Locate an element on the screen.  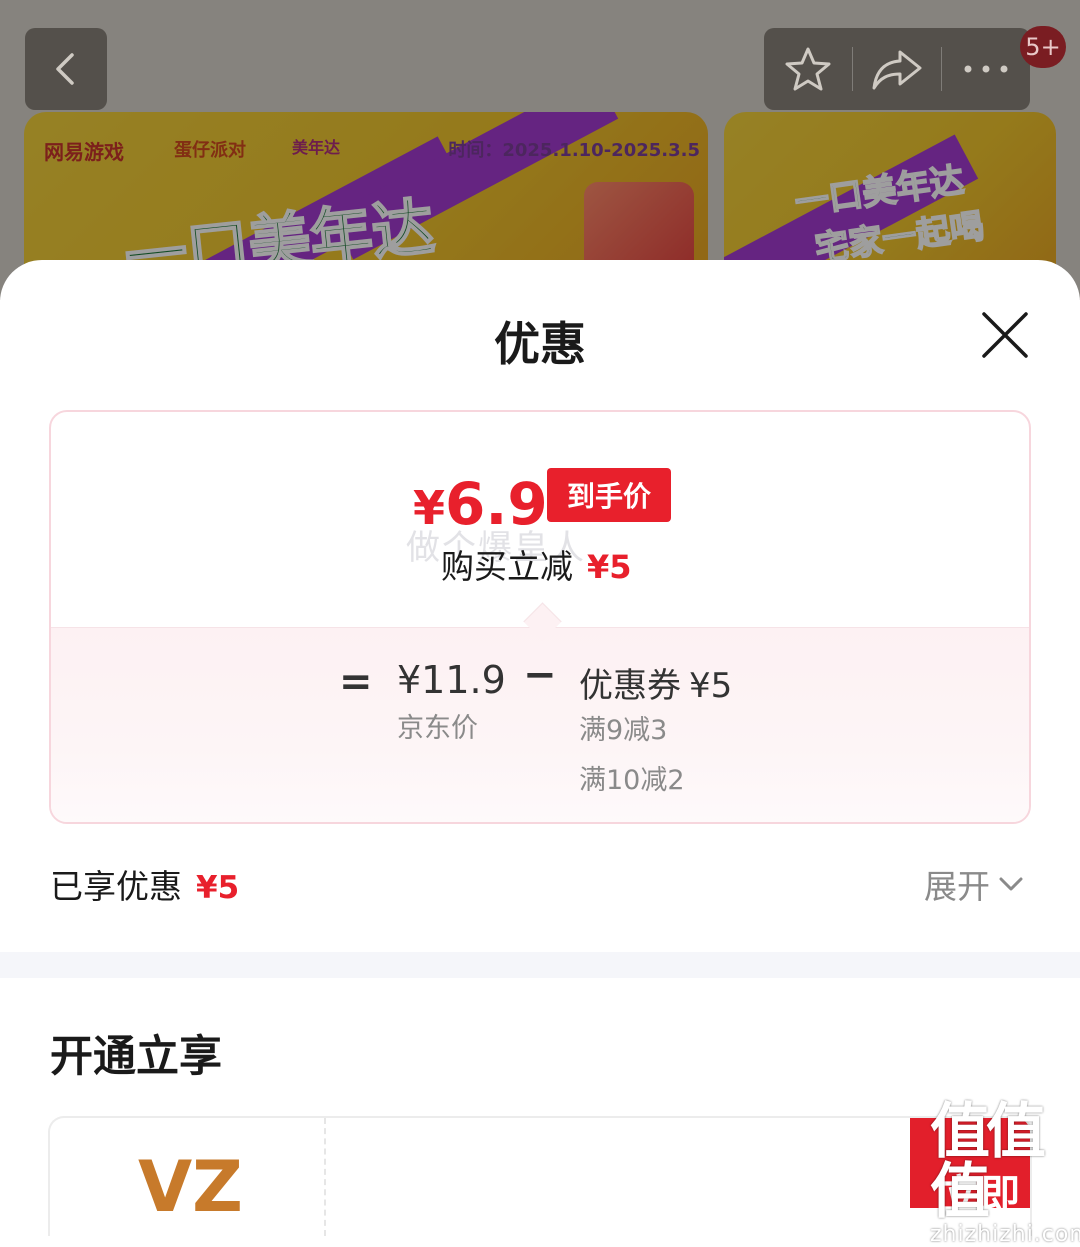
back-button is located at coordinates (66, 69).